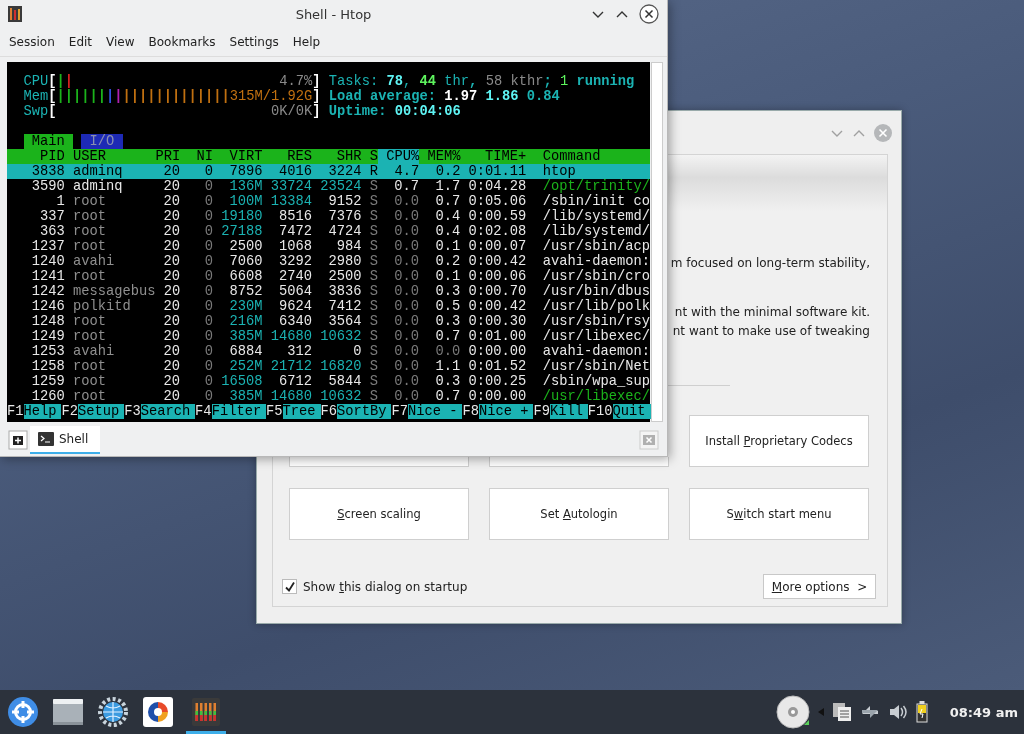  What do you see at coordinates (110, 156) in the screenshot?
I see `column-header: USER` at bounding box center [110, 156].